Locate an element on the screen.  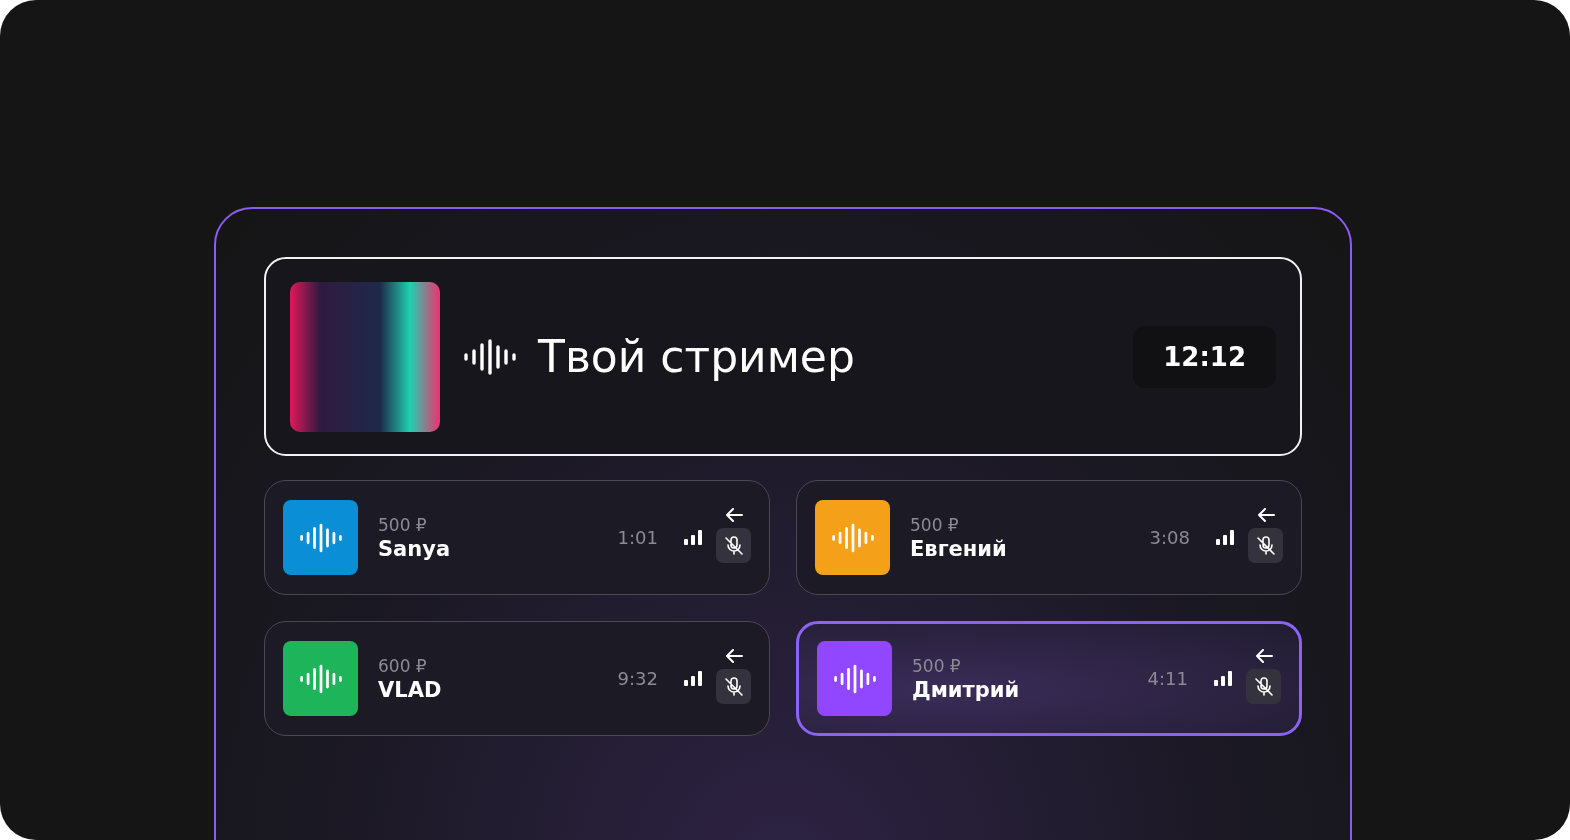
donor-card: 500 ₽ Дмитрий 4:11 is located at coordinates (1049, 678).